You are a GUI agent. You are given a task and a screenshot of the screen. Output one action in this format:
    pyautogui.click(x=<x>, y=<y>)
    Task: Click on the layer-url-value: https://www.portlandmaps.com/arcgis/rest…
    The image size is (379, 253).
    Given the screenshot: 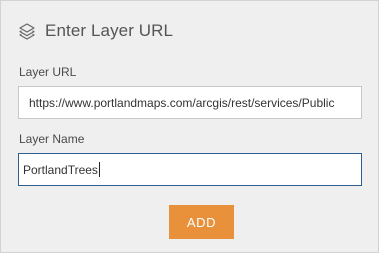 What is the action you would take?
    pyautogui.click(x=182, y=102)
    